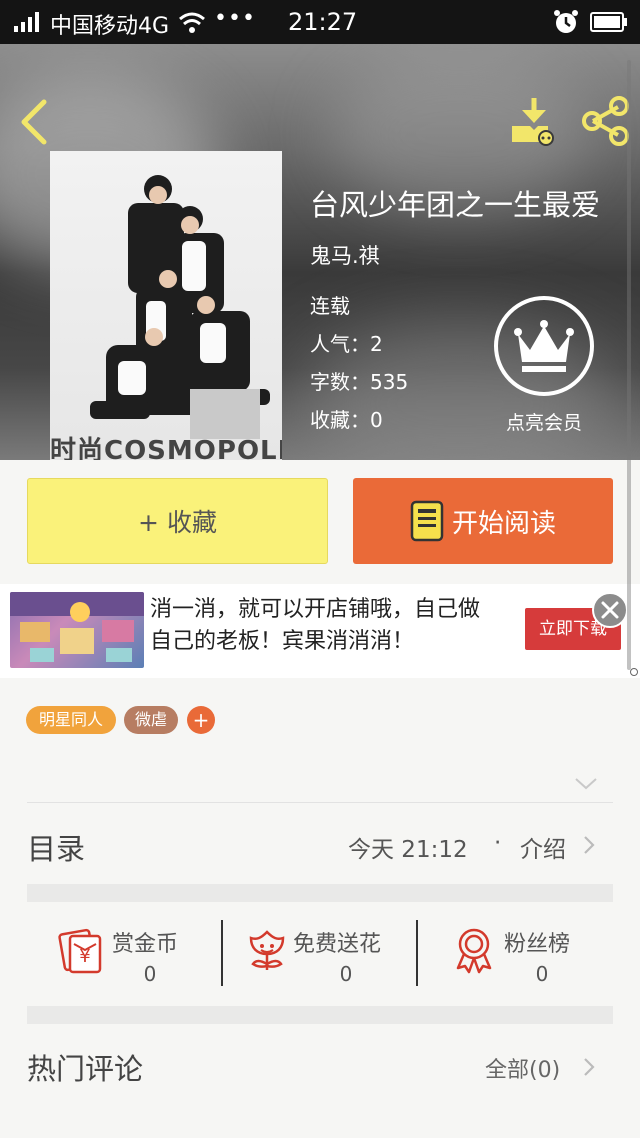  Describe the element at coordinates (235, 18) in the screenshot. I see `more-indicator: •••` at that location.